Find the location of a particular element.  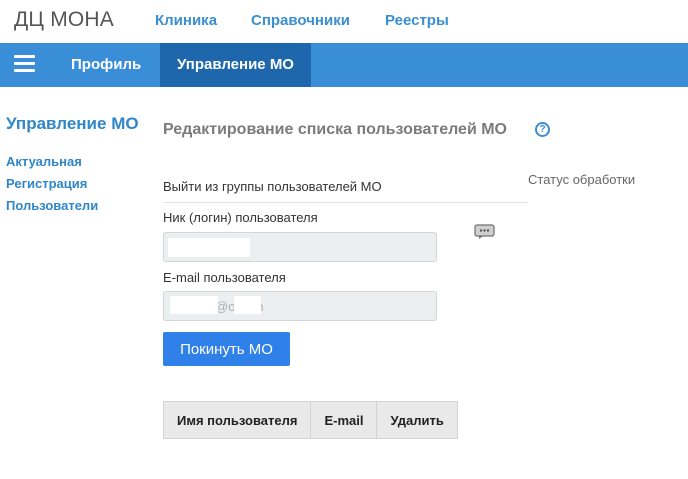

page-title: Редактирование списка пользователей МО is located at coordinates (335, 129).